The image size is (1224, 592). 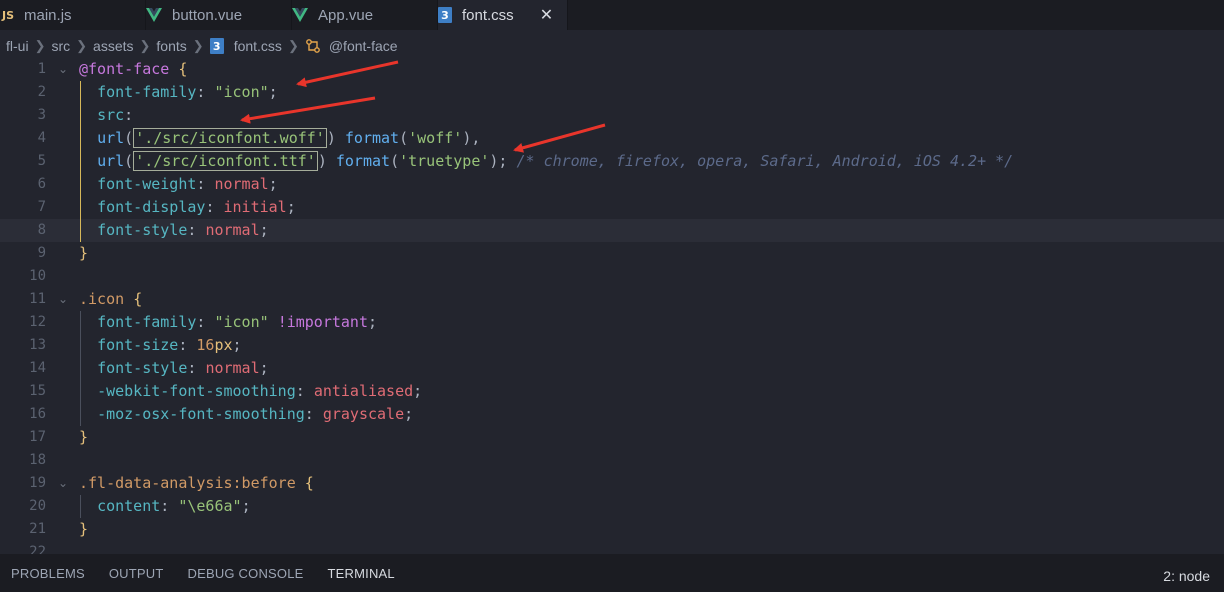 What do you see at coordinates (361, 573) in the screenshot?
I see `tab-terminal: TERMINAL` at bounding box center [361, 573].